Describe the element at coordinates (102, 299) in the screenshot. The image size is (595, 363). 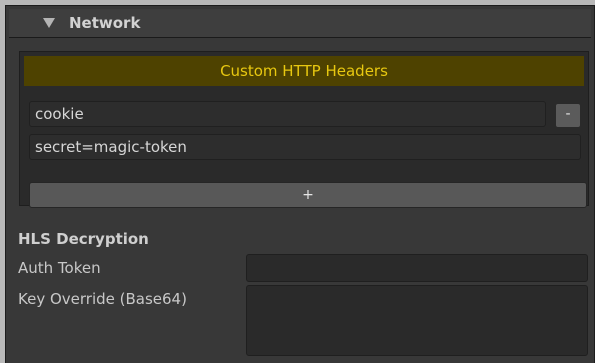
I see `key-override-label: Key Override (Base64)` at that location.